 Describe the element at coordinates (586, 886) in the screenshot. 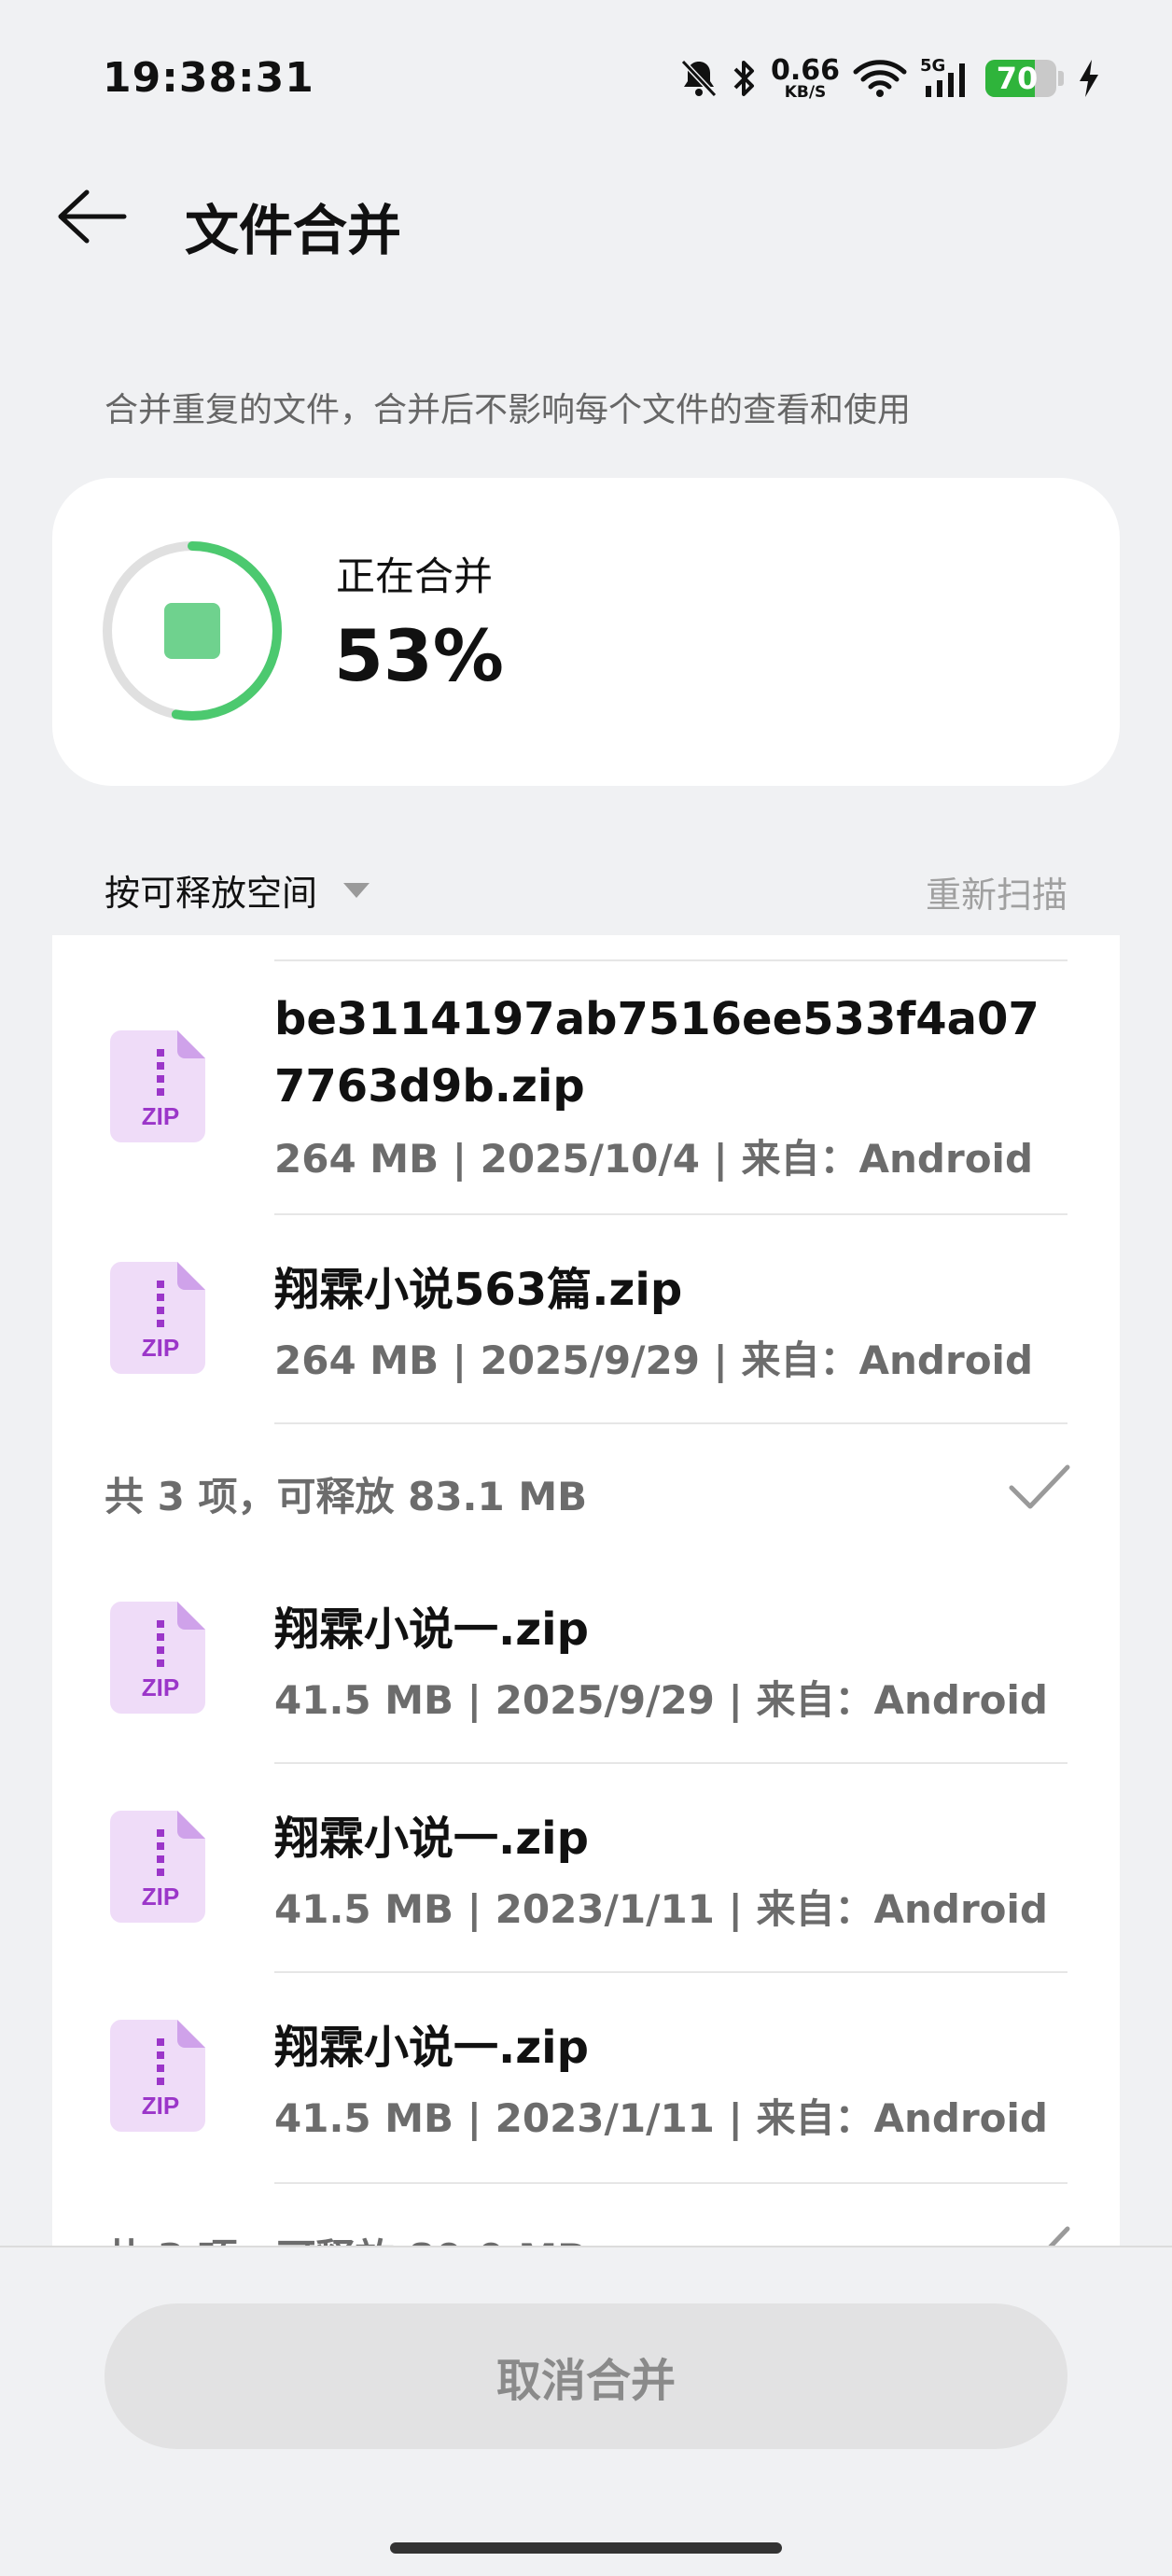

I see `sort-bar: 按可释放空间 重新扫描` at that location.